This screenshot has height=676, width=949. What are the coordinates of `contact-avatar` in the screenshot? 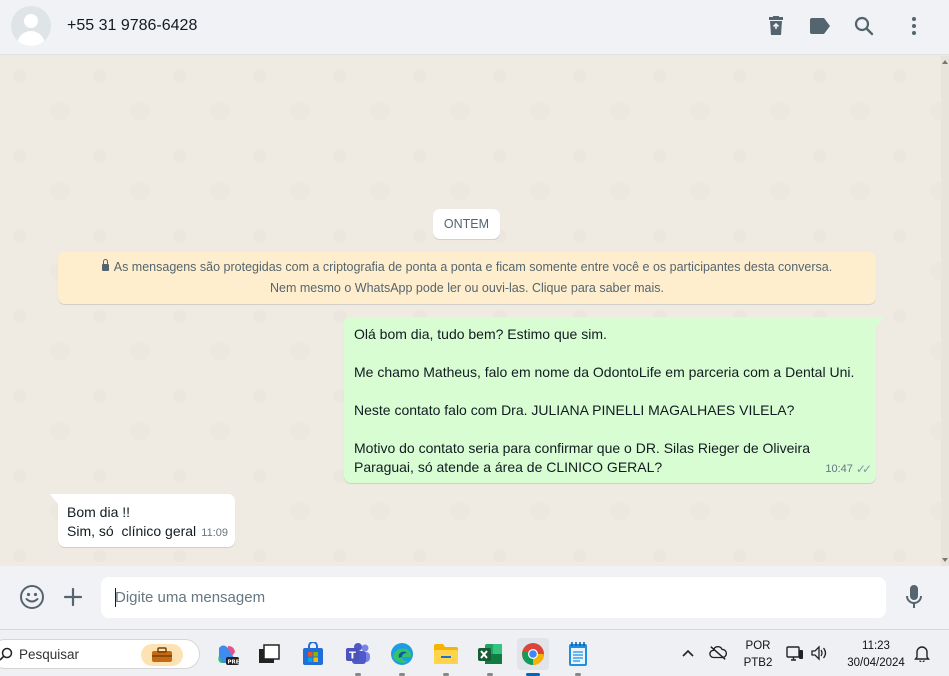 It's located at (31, 26).